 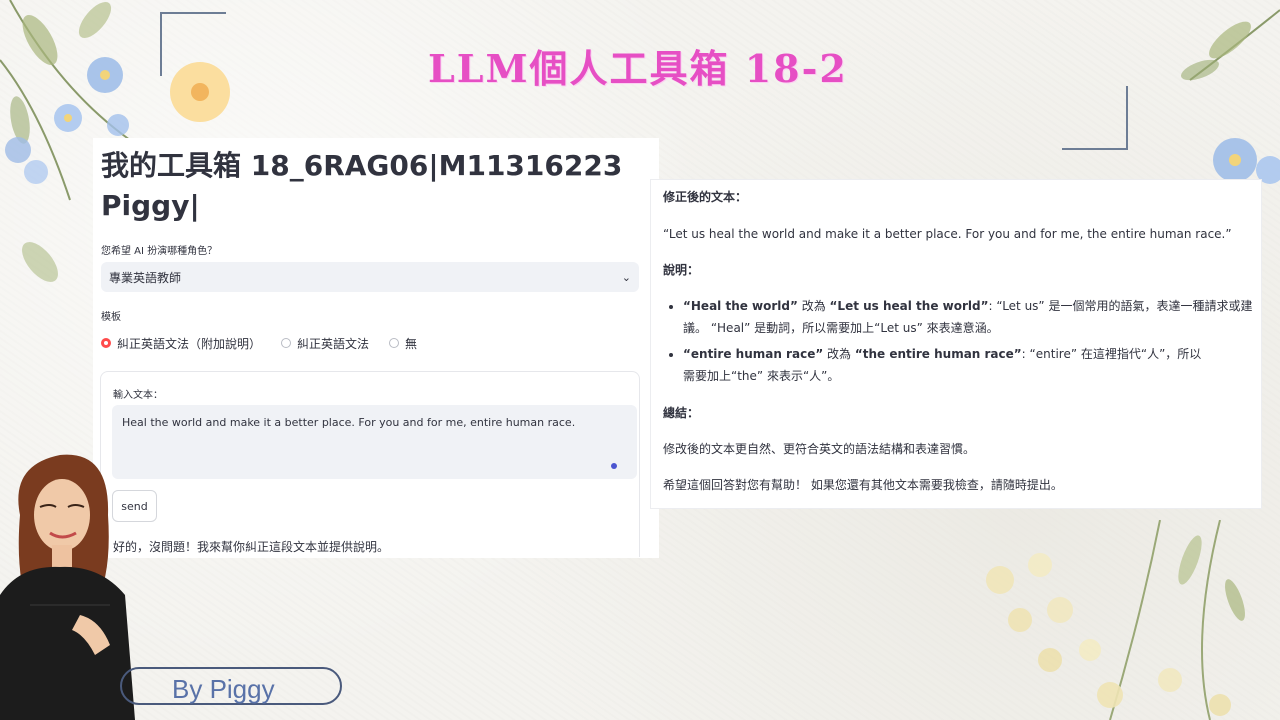 I want to click on bullet-to: “the entire human race”, so click(x=938, y=354).